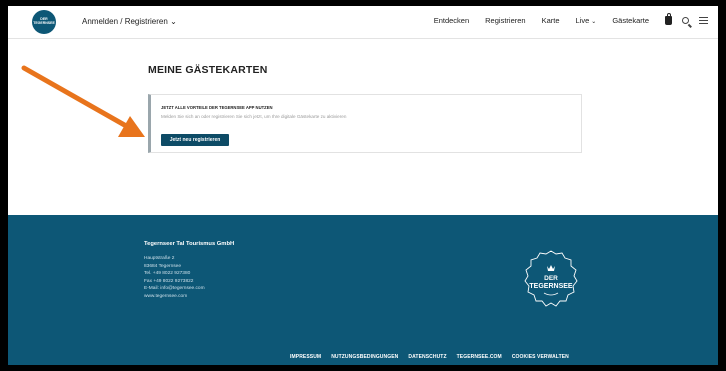  I want to click on footer-link-datenschutz: DATENSCHUTZ, so click(427, 357).